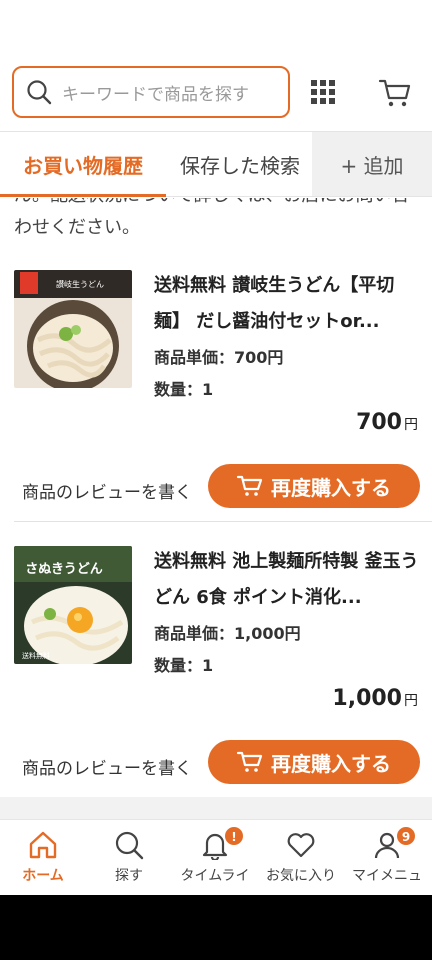 This screenshot has height=960, width=432. What do you see at coordinates (215, 876) in the screenshot?
I see `nav-label: タイムライ` at bounding box center [215, 876].